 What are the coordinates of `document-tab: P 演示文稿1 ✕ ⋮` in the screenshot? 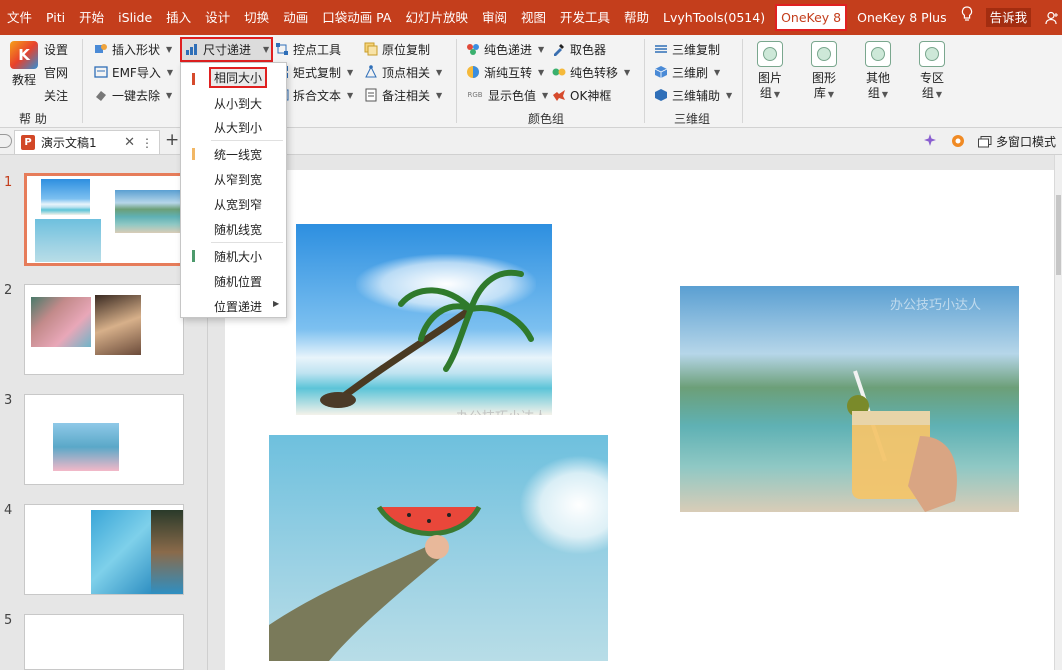 It's located at (87, 142).